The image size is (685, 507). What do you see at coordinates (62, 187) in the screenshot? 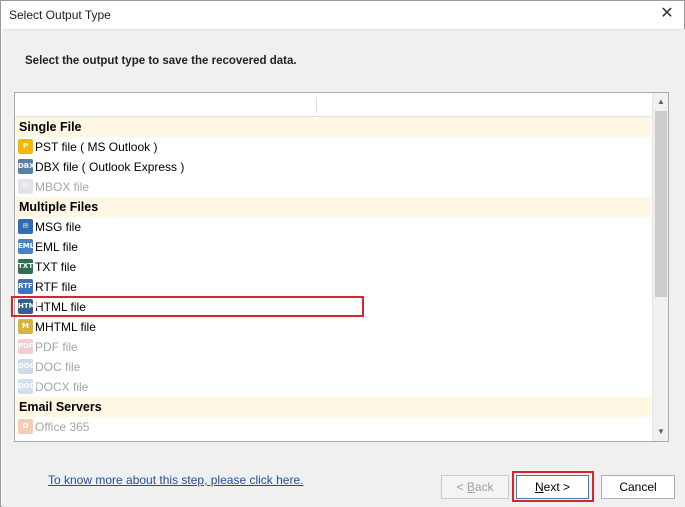
I see `list-item-label: MBOX file` at bounding box center [62, 187].